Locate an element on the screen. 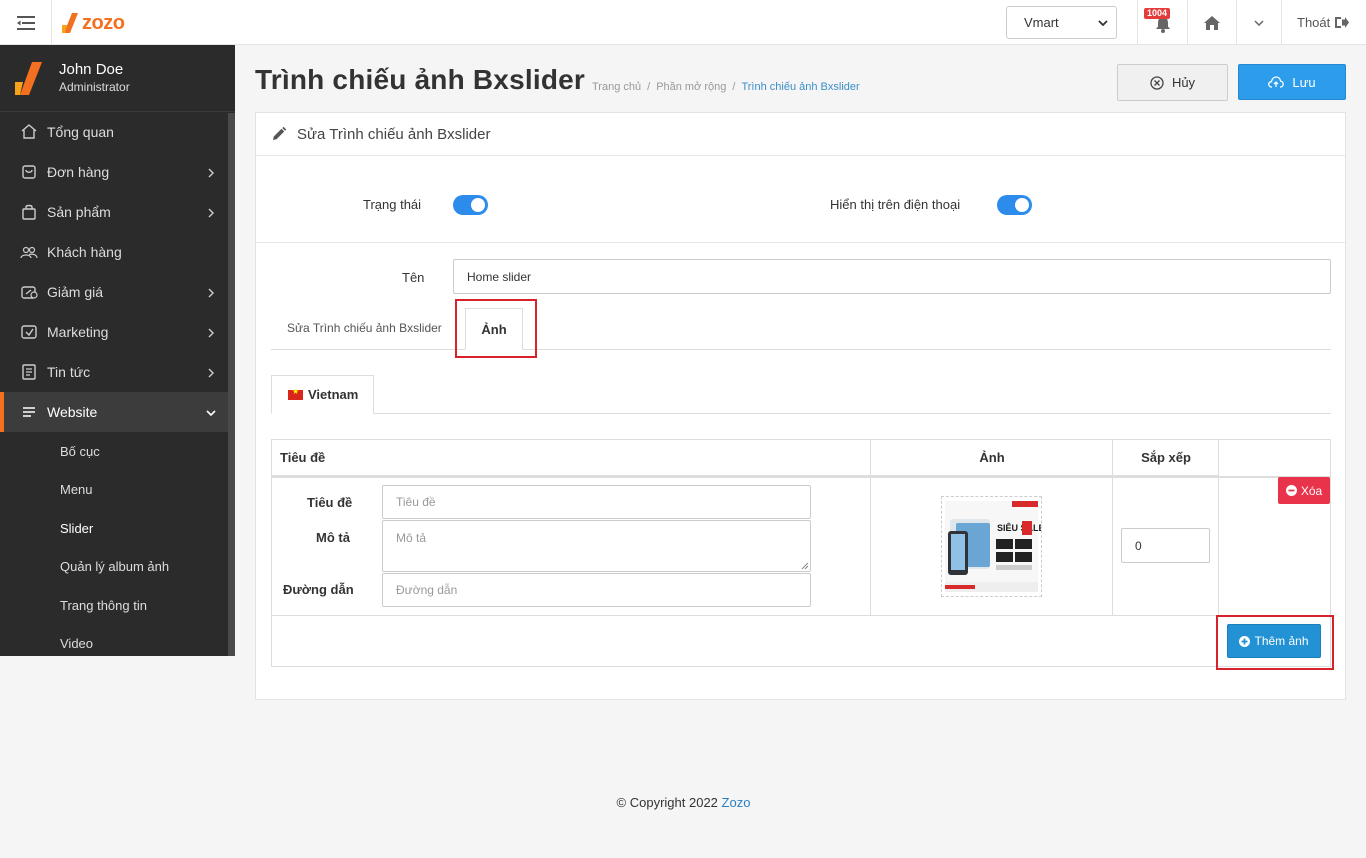 This screenshot has height=858, width=1366. logo: zozo is located at coordinates (93, 23).